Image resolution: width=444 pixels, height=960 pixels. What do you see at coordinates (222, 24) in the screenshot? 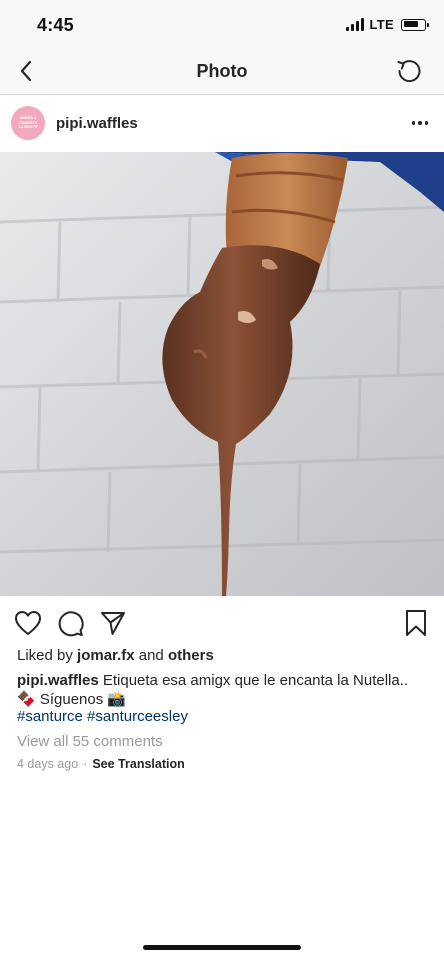
I see `status-bar: 4:45 LTE` at bounding box center [222, 24].